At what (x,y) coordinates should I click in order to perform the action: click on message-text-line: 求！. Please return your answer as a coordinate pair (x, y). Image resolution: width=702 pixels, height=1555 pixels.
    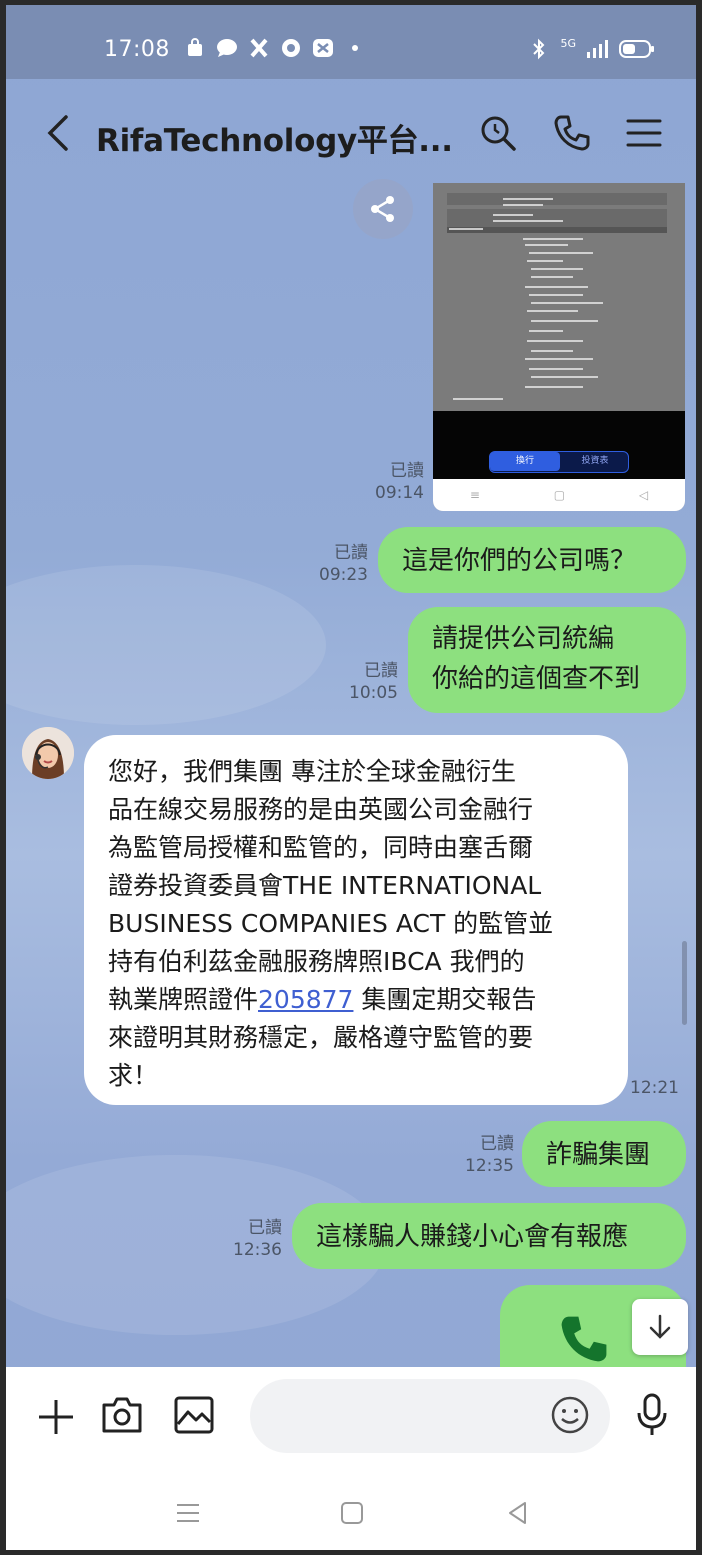
    Looking at the image, I should click on (133, 1075).